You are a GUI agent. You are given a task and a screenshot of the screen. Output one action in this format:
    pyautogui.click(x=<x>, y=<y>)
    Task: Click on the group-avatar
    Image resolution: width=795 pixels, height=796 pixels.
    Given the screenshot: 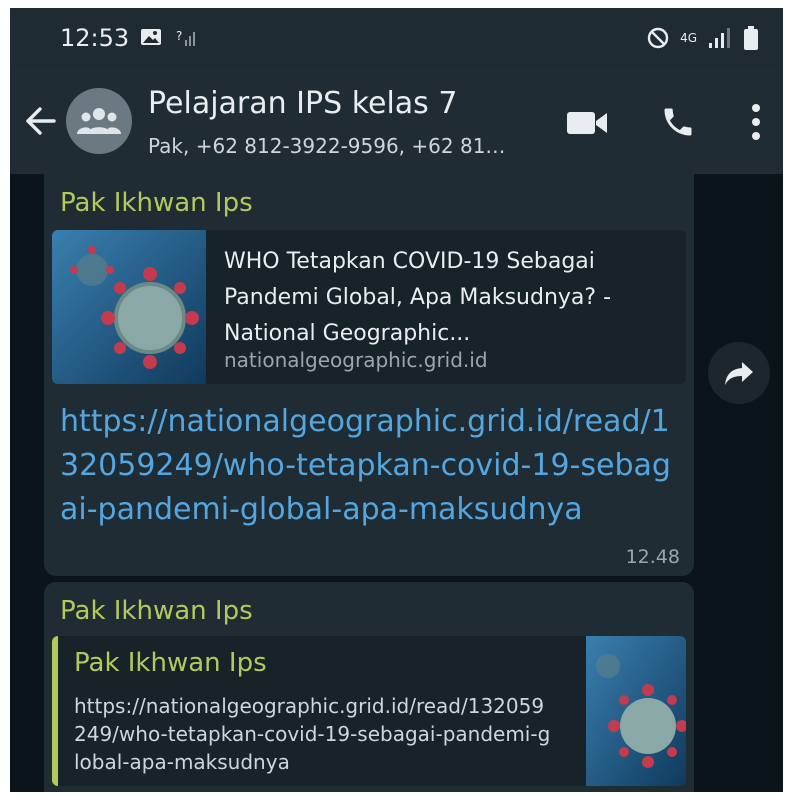 What is the action you would take?
    pyautogui.click(x=99, y=121)
    